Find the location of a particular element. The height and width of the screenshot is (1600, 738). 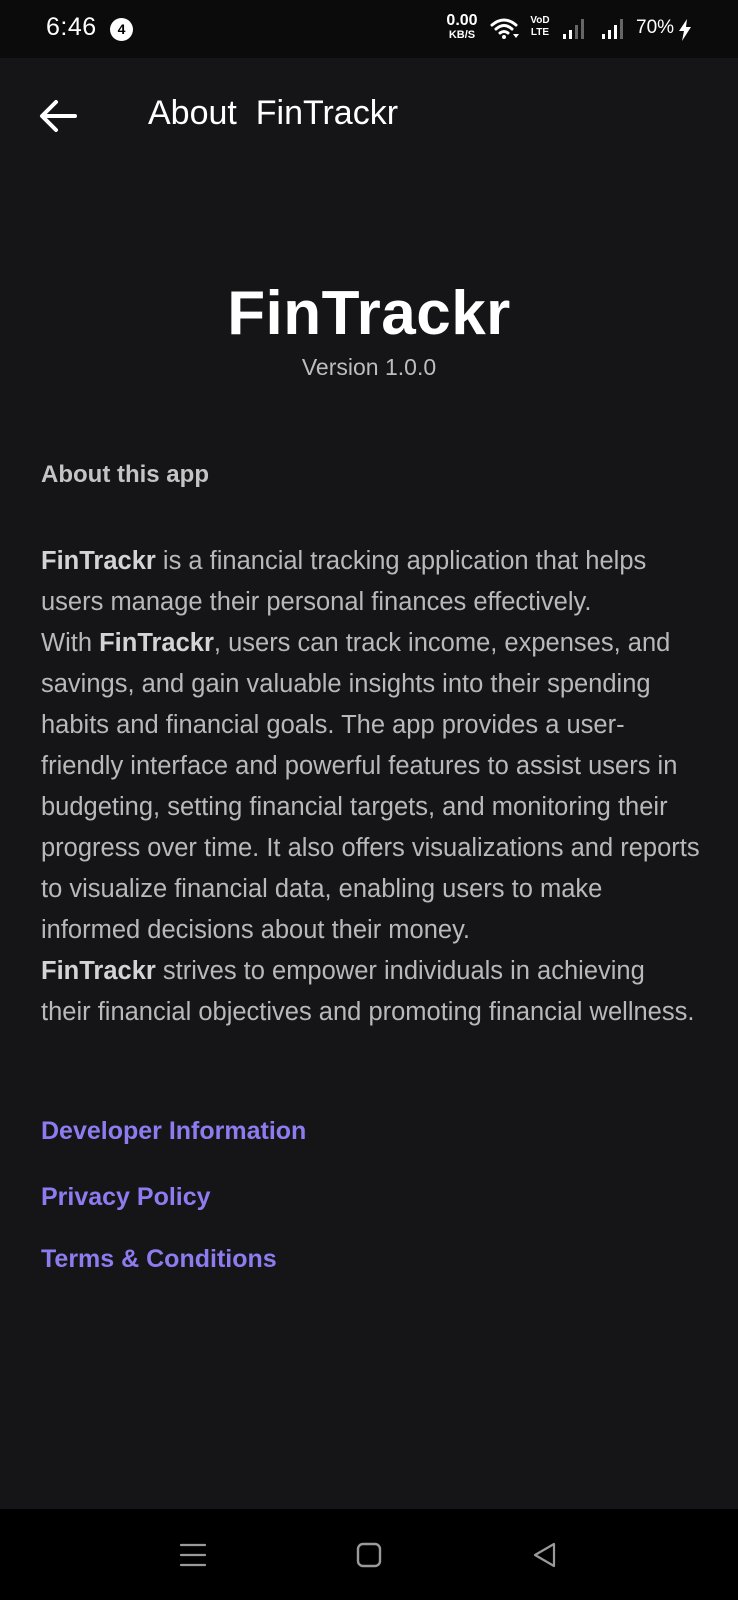

home-square-icon is located at coordinates (369, 1555).